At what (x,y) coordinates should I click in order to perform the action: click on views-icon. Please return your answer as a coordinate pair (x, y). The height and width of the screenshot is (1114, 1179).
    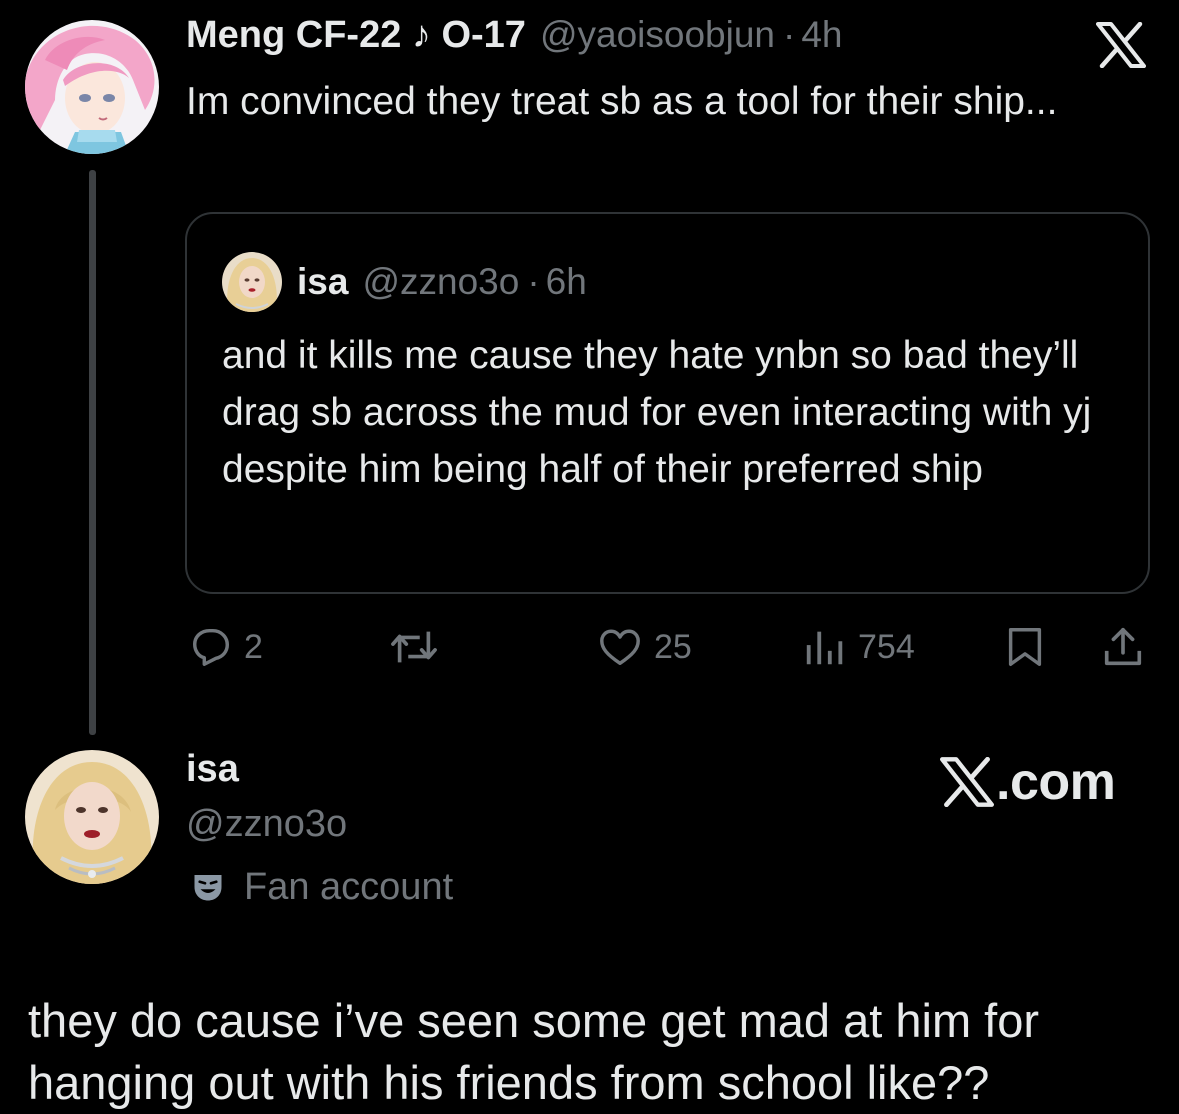
    Looking at the image, I should click on (824, 648).